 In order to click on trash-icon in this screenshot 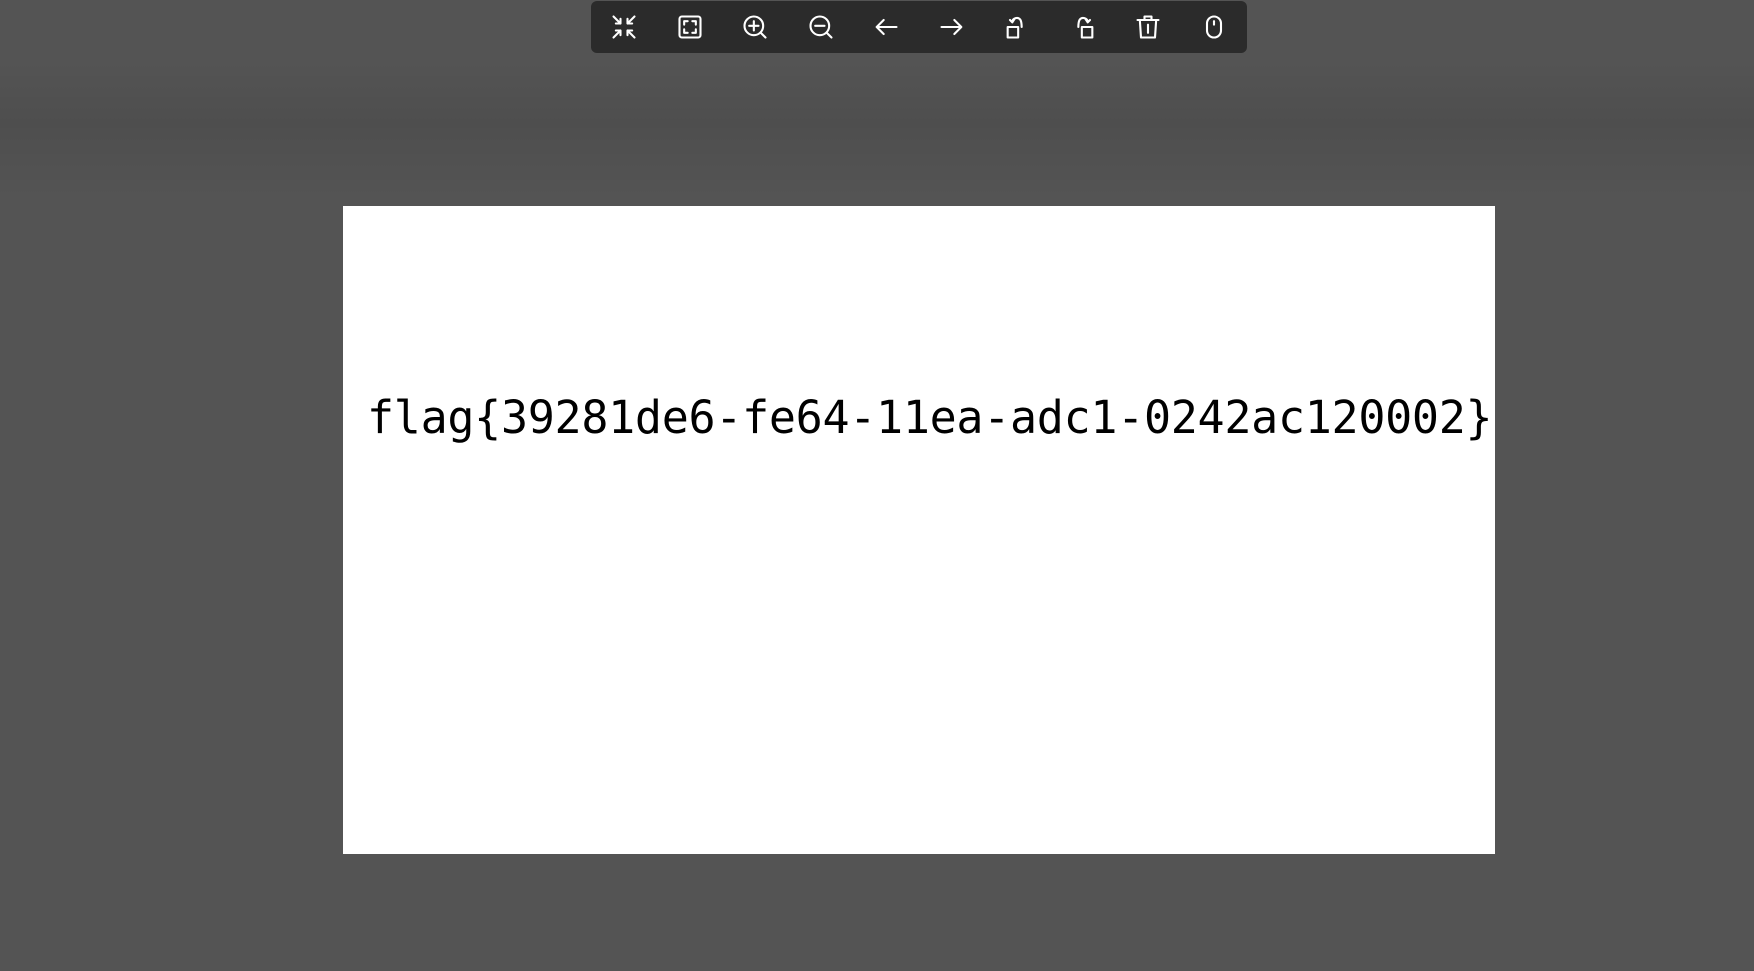, I will do `click(1148, 27)`.